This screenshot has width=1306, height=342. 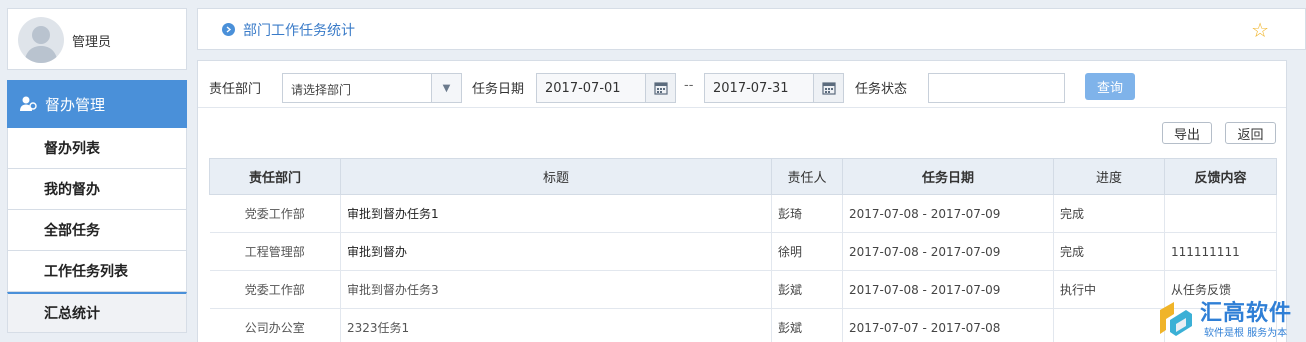 I want to click on brand-logo-icon, so click(x=1176, y=319).